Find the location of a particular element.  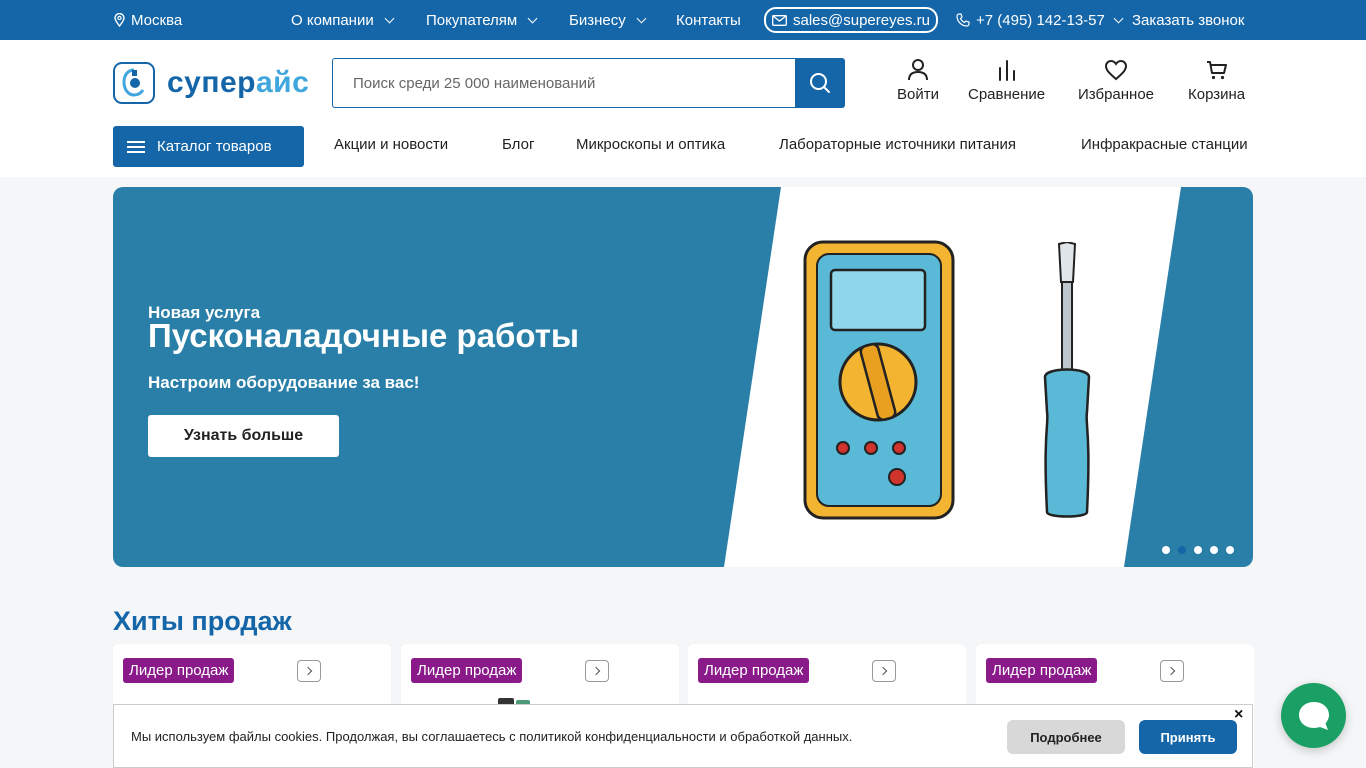

favorites-button: Избранное is located at coordinates (1116, 80).